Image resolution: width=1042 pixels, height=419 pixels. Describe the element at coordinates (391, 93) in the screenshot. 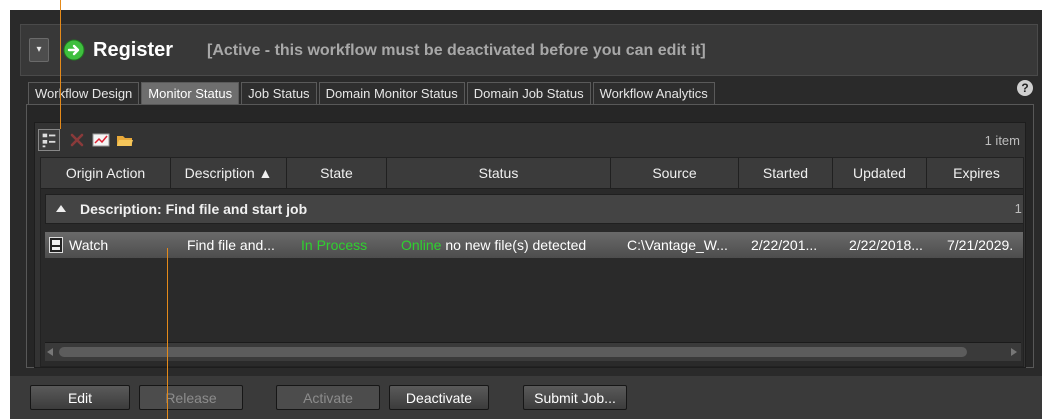

I see `tab-domain-monitor-status: Domain Monitor Status` at that location.